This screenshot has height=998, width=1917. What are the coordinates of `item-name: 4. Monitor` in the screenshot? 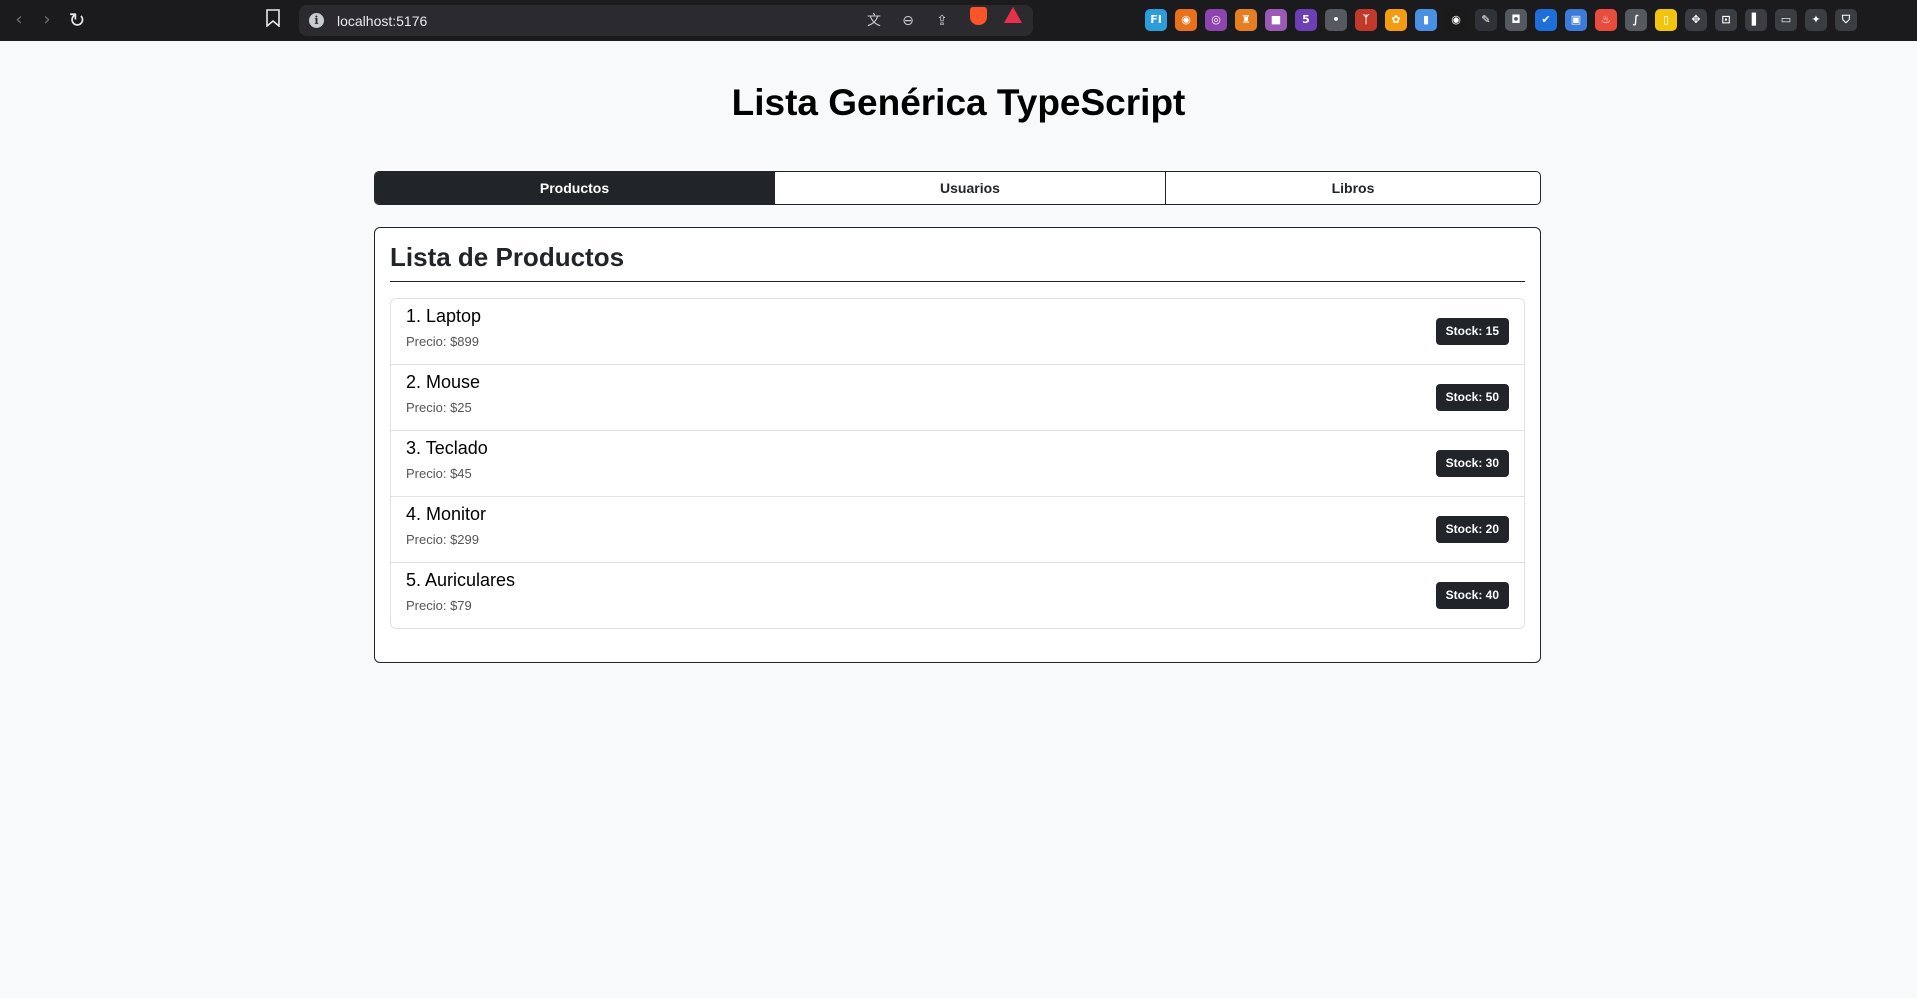 It's located at (446, 514).